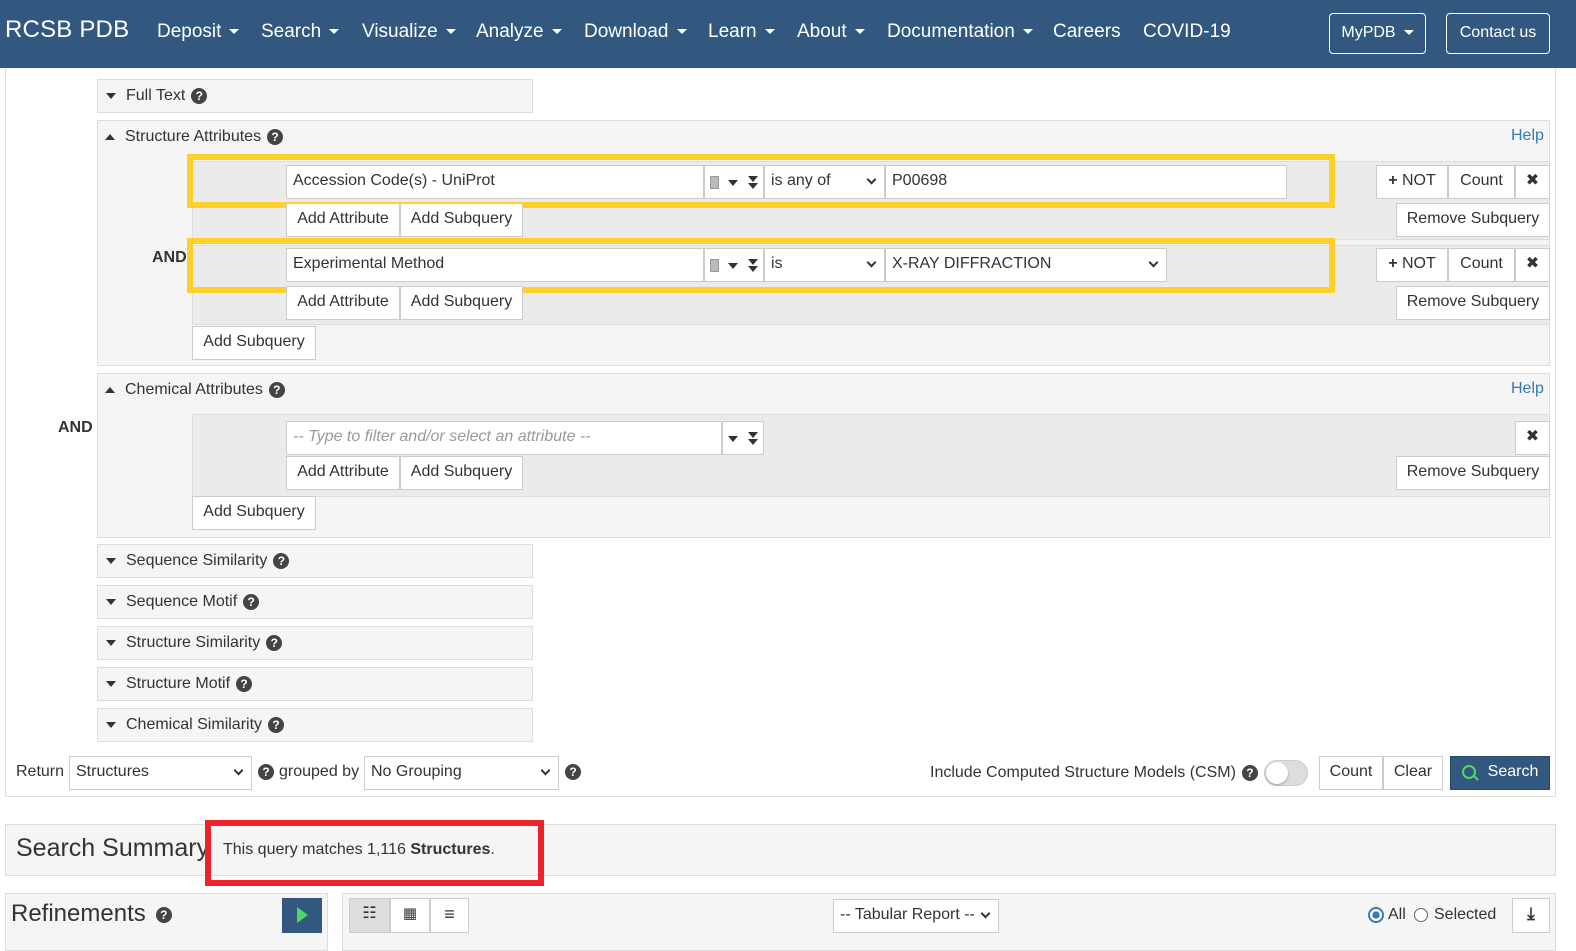  What do you see at coordinates (254, 343) in the screenshot?
I see `add-subquery-group-button: Add Subquery` at bounding box center [254, 343].